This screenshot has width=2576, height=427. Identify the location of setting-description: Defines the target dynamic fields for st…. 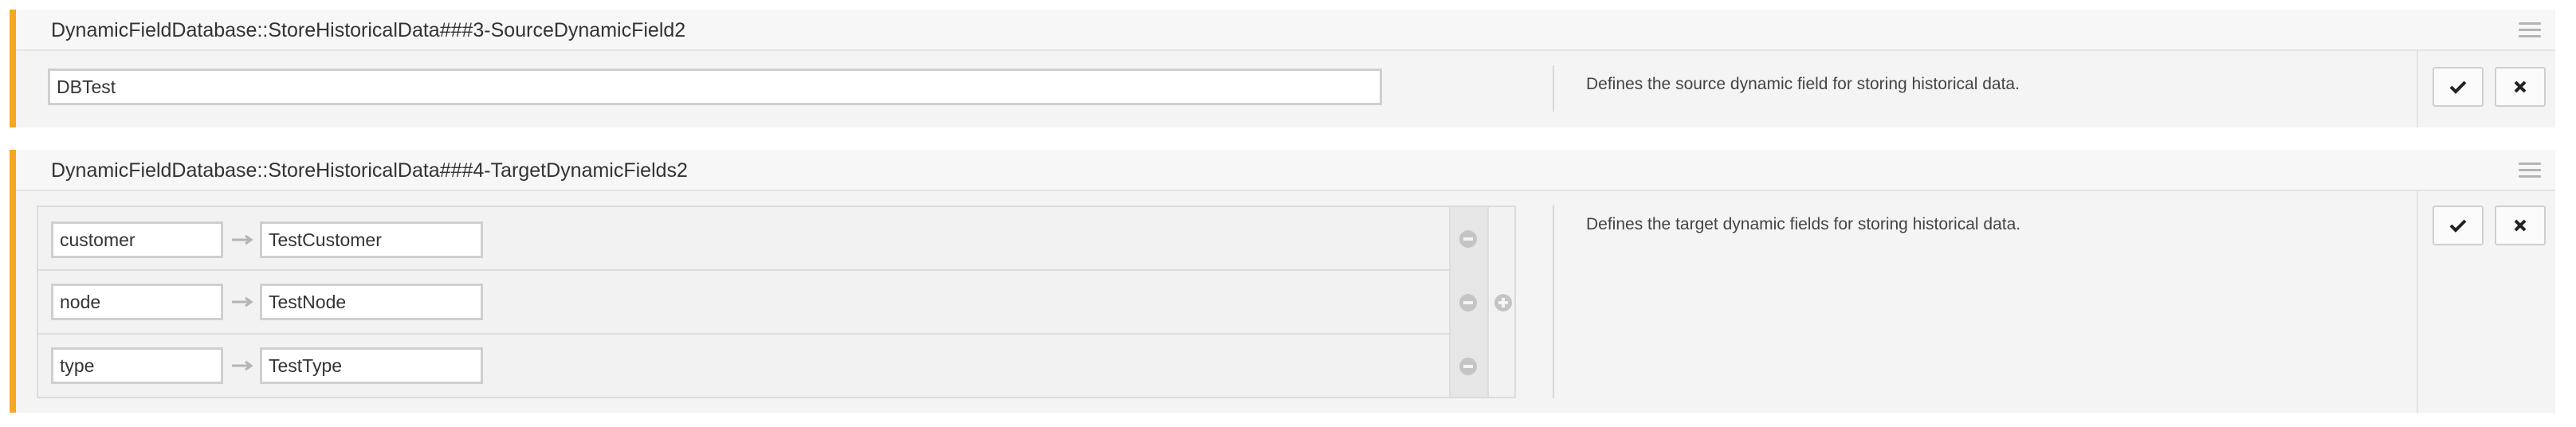
(1803, 224).